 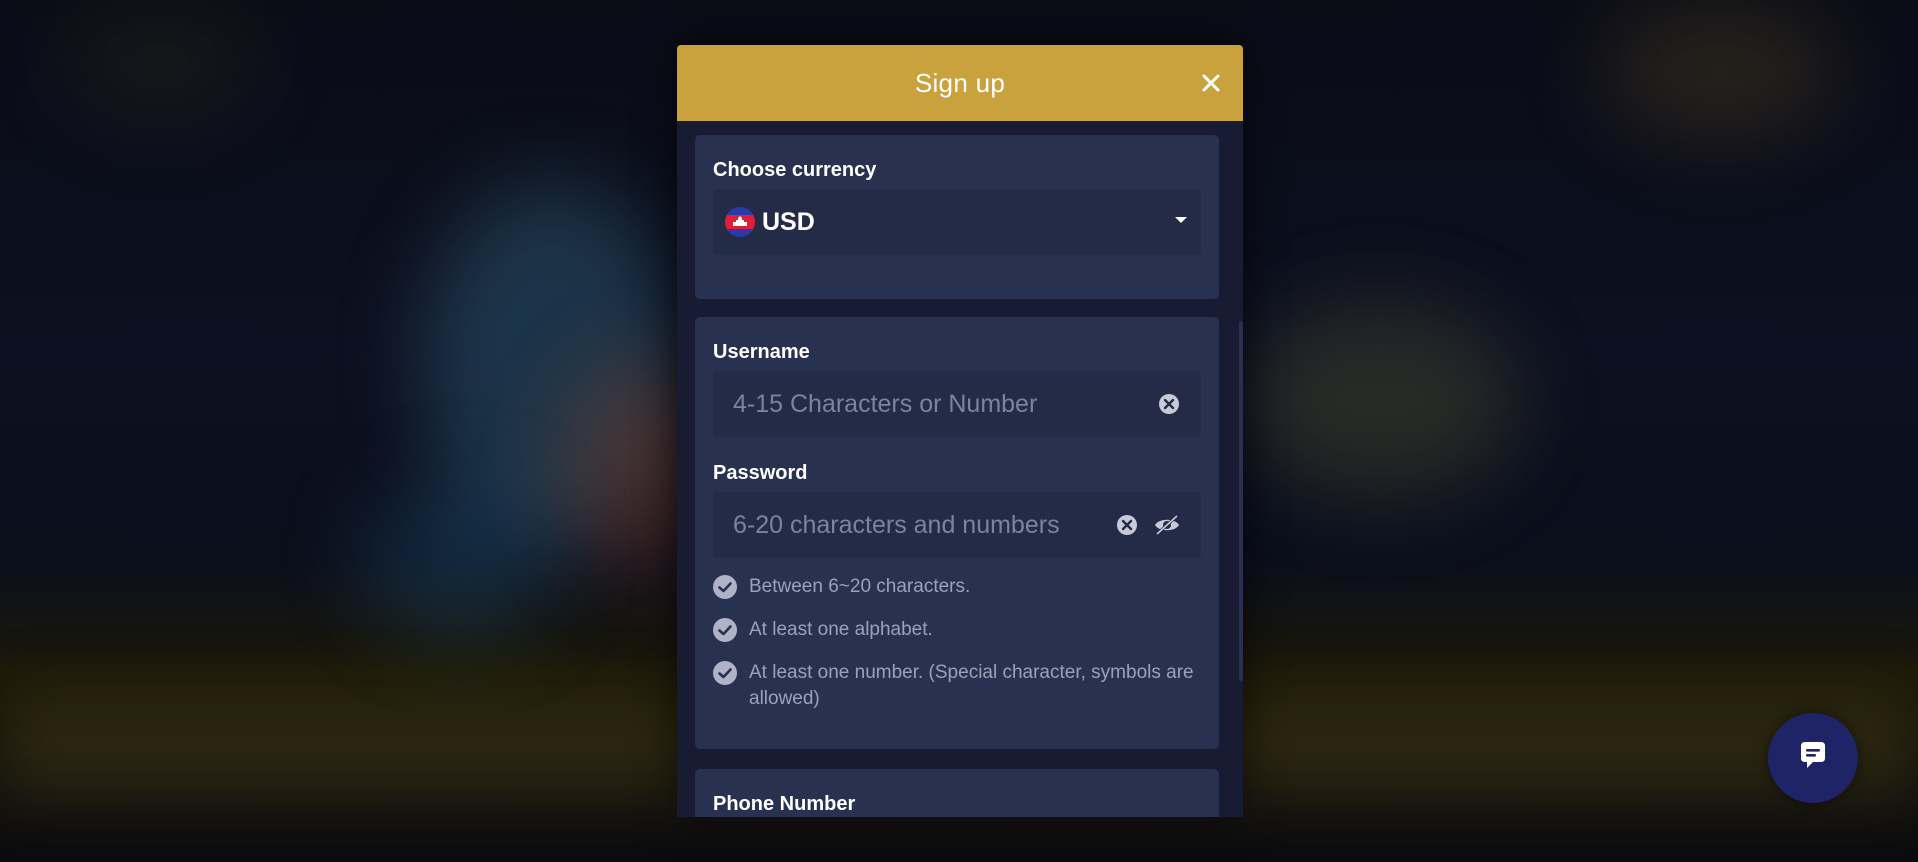 I want to click on currency-label: Choose currency, so click(x=795, y=170).